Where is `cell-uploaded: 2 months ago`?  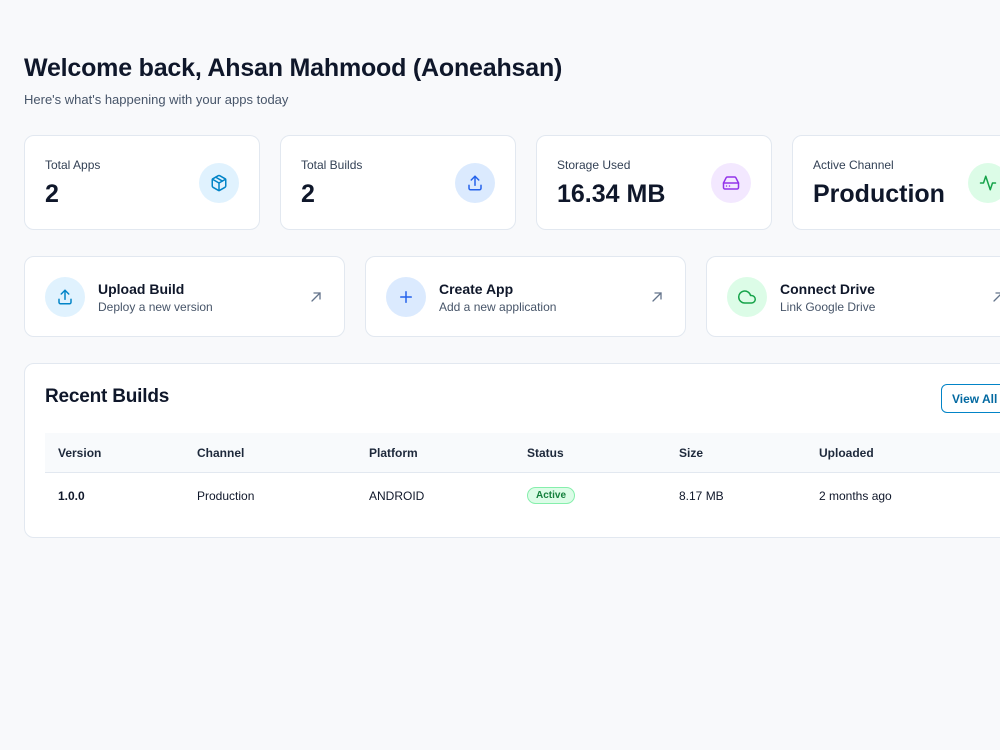 cell-uploaded: 2 months ago is located at coordinates (855, 496).